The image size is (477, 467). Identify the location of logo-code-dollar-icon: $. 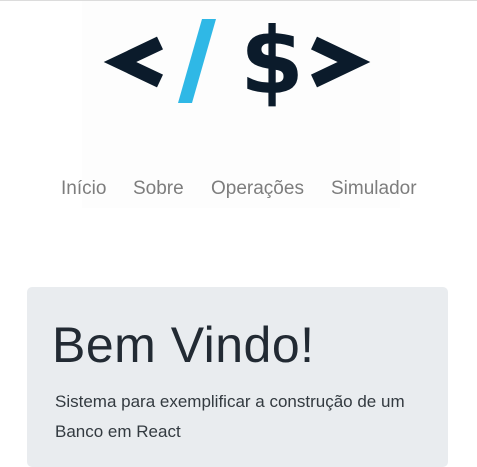
(237, 61).